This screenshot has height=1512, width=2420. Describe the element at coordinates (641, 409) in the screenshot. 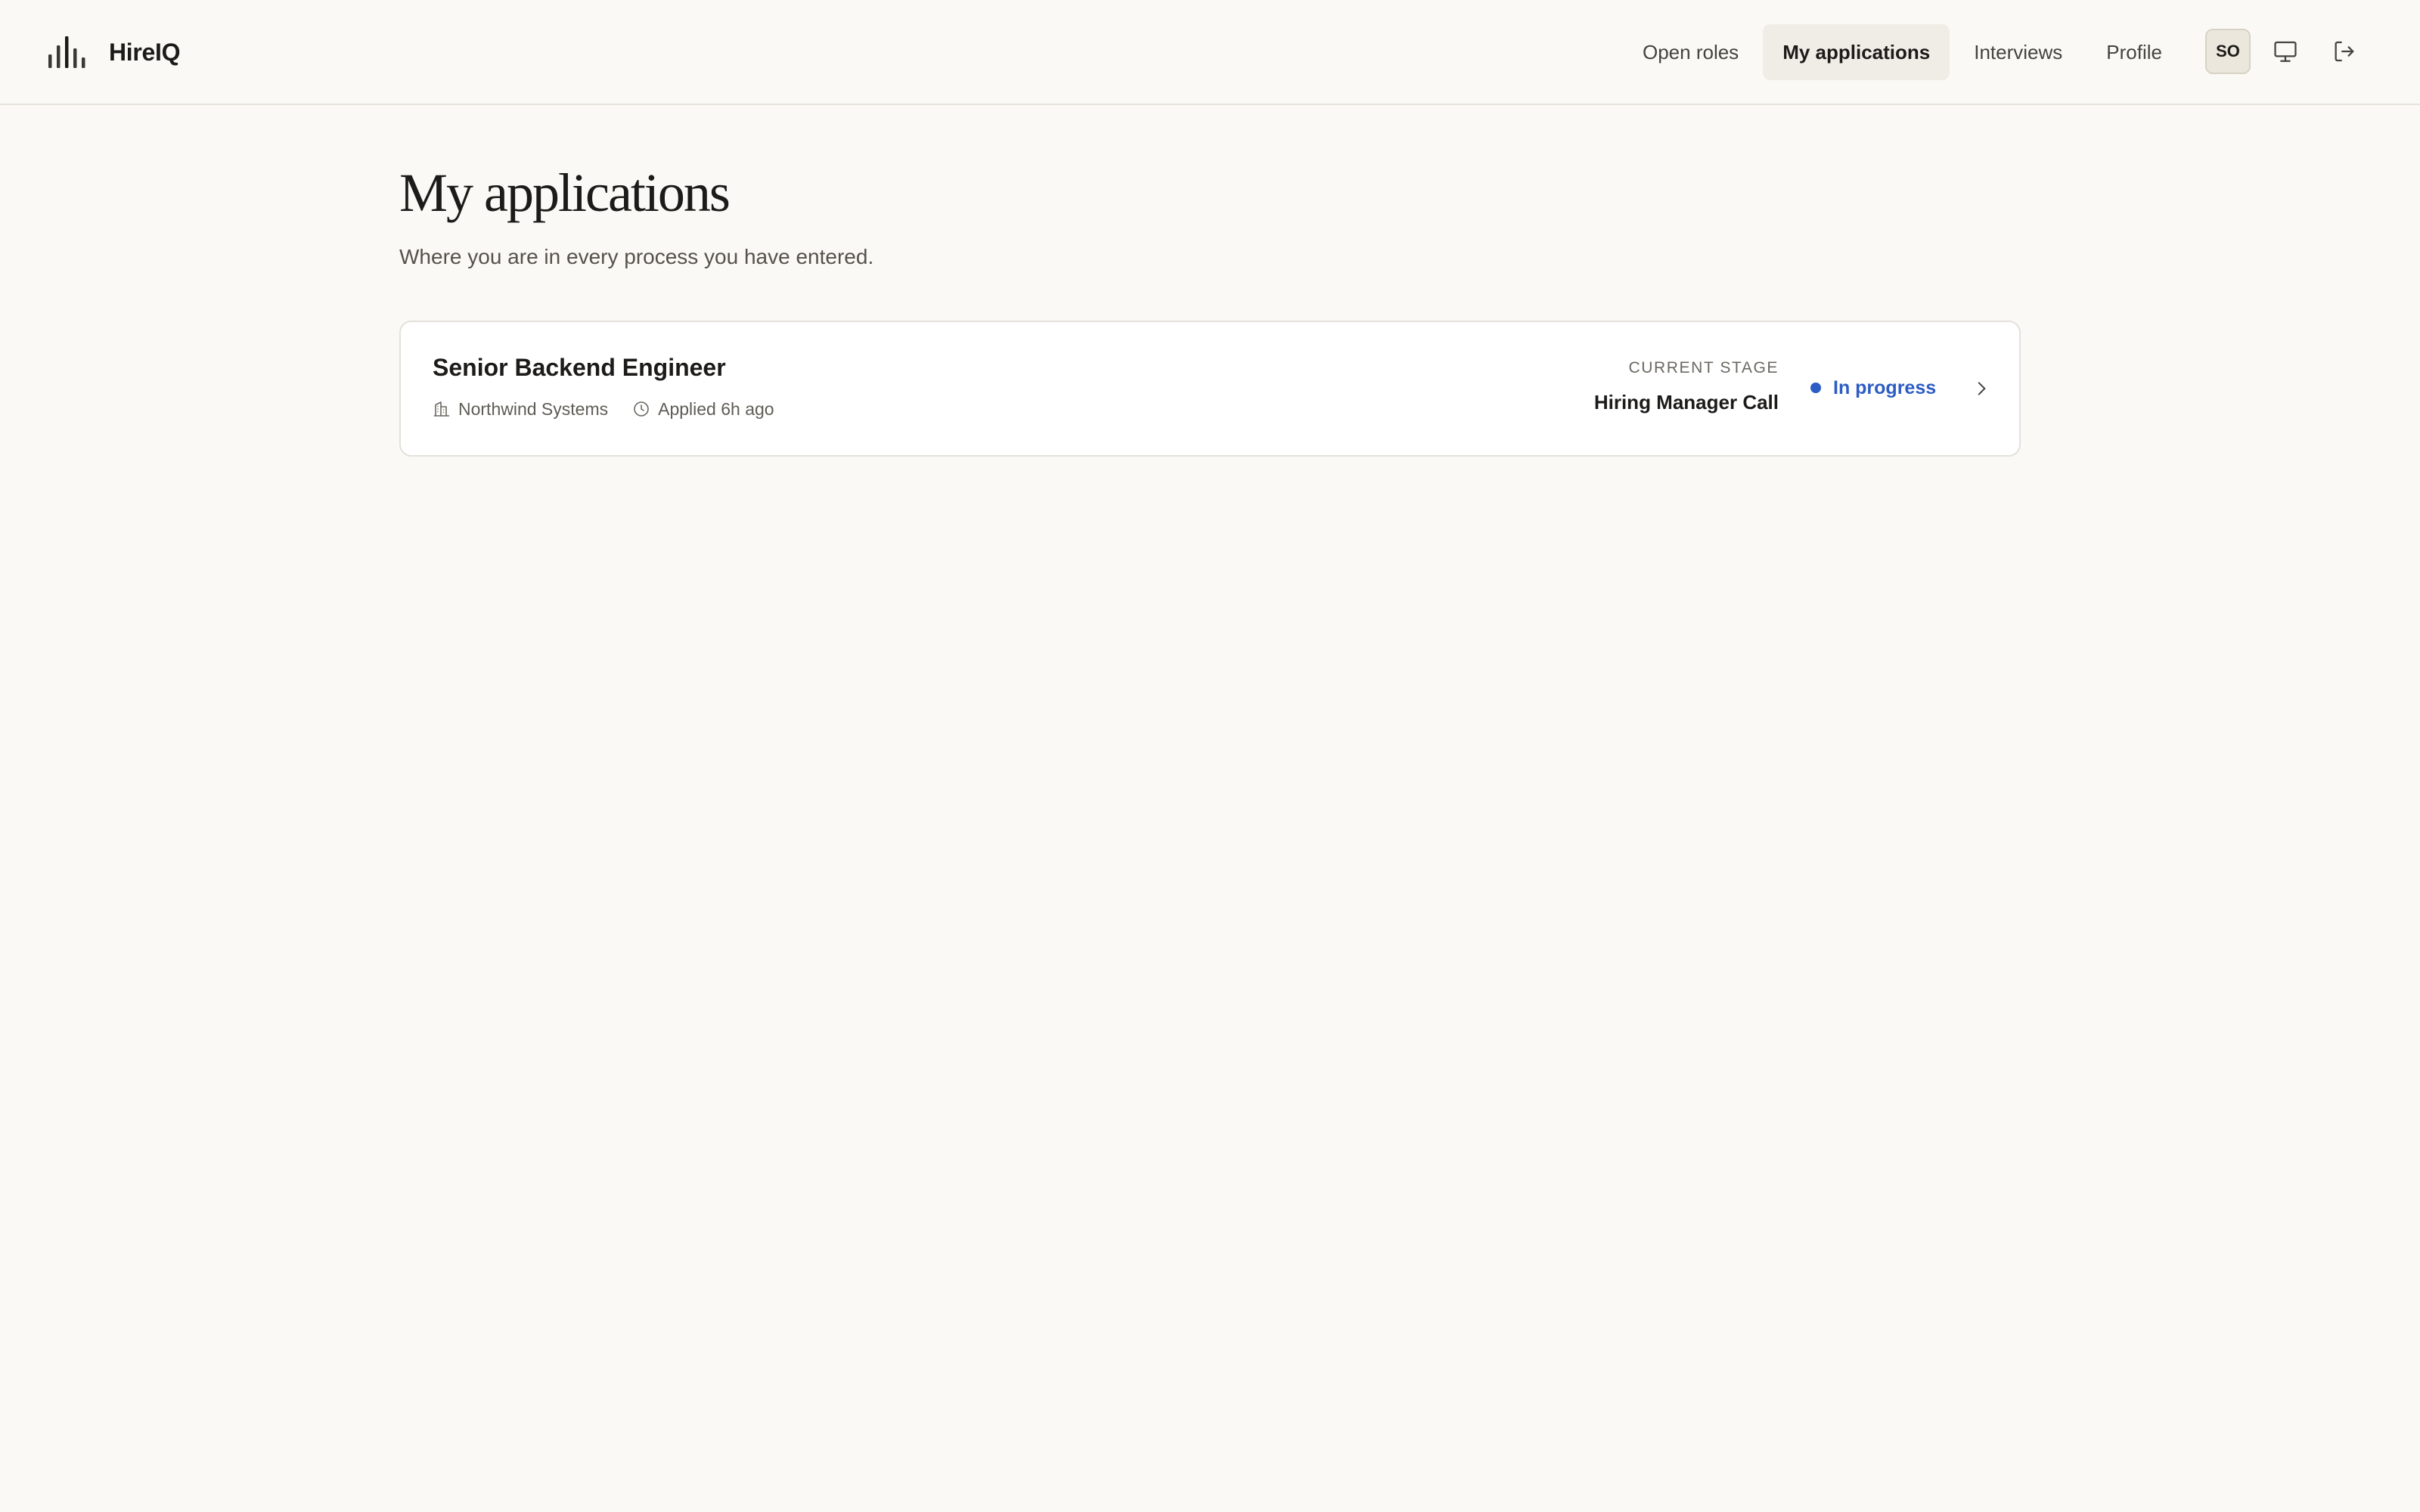

I see `clock-icon` at that location.